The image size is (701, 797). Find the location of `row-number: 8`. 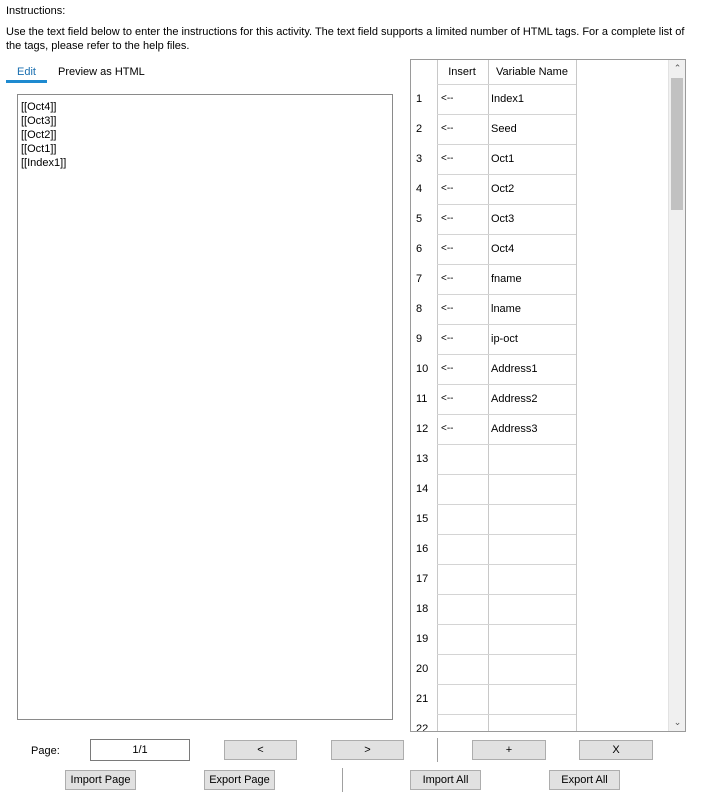

row-number: 8 is located at coordinates (419, 309).